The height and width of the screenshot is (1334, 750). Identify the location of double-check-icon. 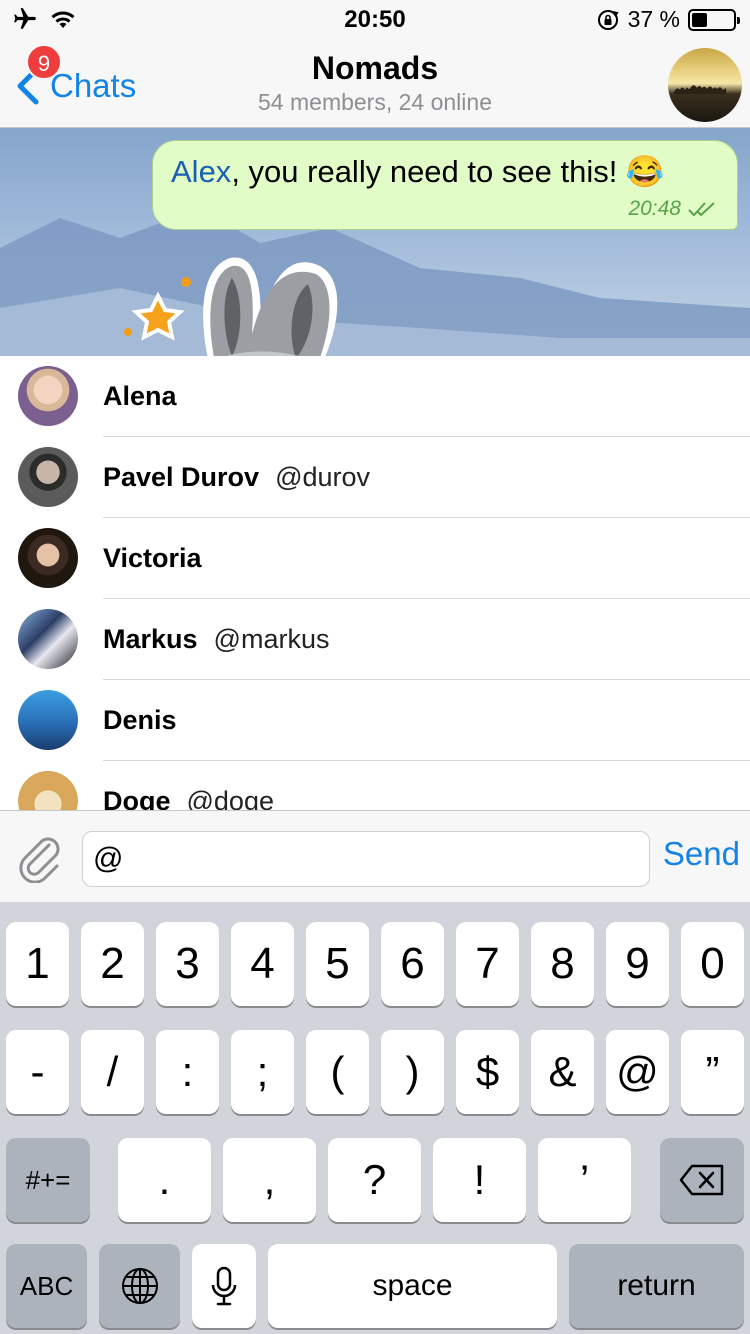
(701, 209).